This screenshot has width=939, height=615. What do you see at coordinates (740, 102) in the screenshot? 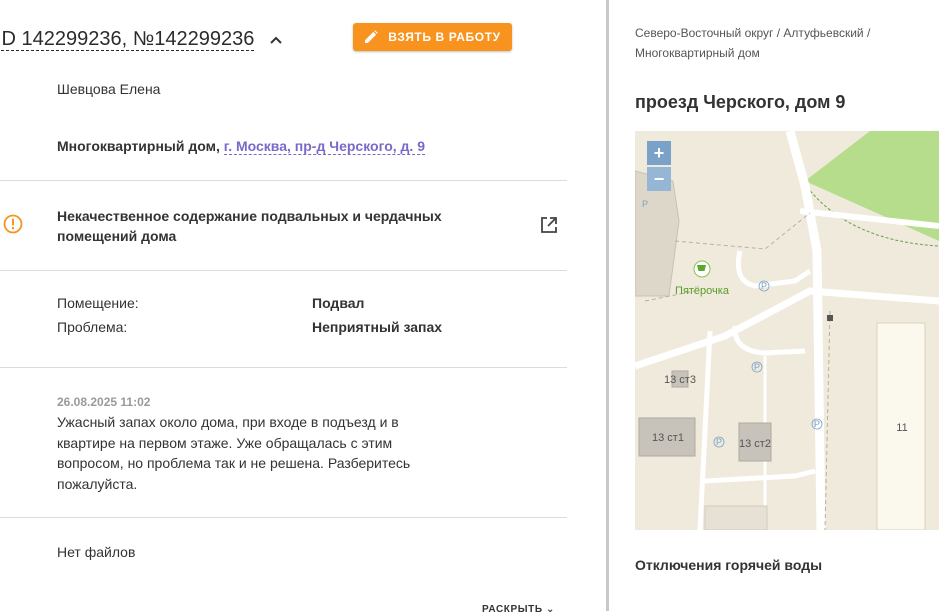
I see `house-title: проезд Черского, дом 9` at bounding box center [740, 102].